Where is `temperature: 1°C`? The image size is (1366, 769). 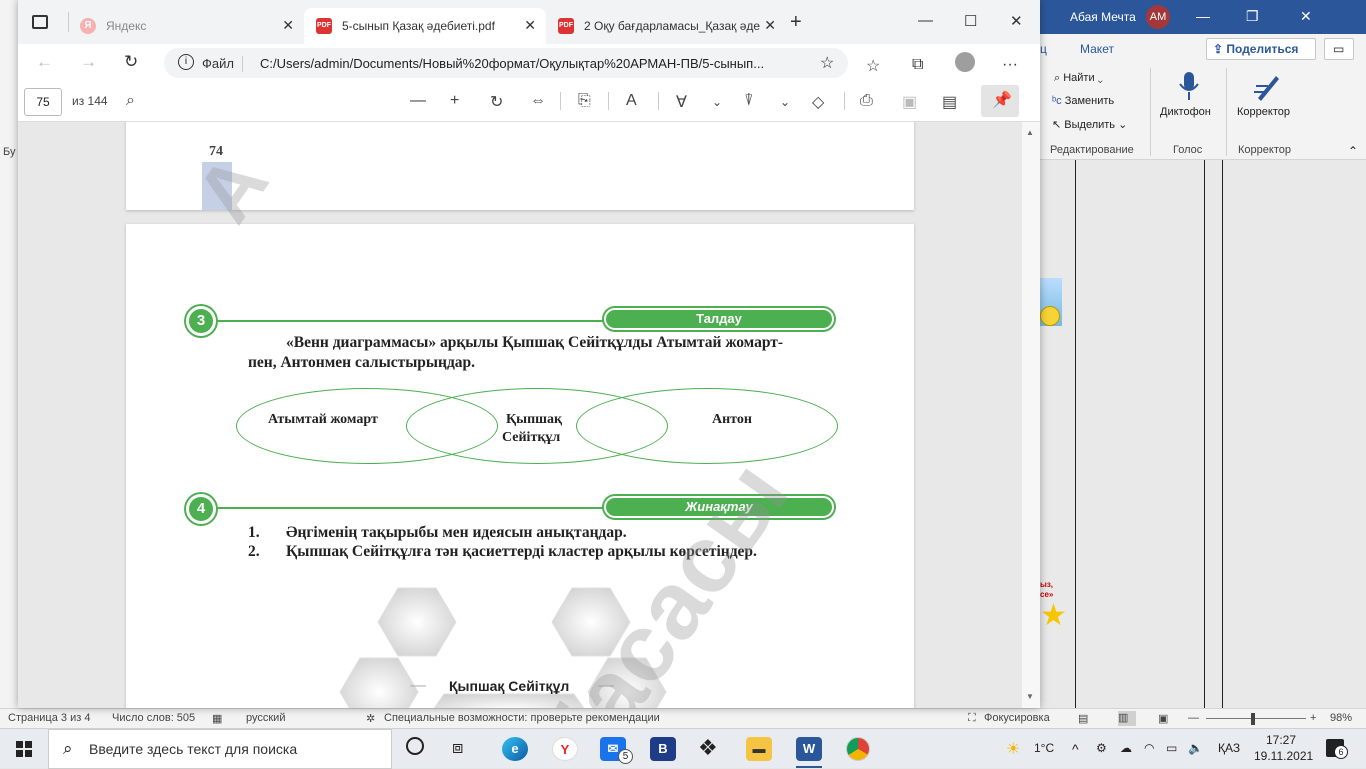
temperature: 1°C is located at coordinates (1044, 748).